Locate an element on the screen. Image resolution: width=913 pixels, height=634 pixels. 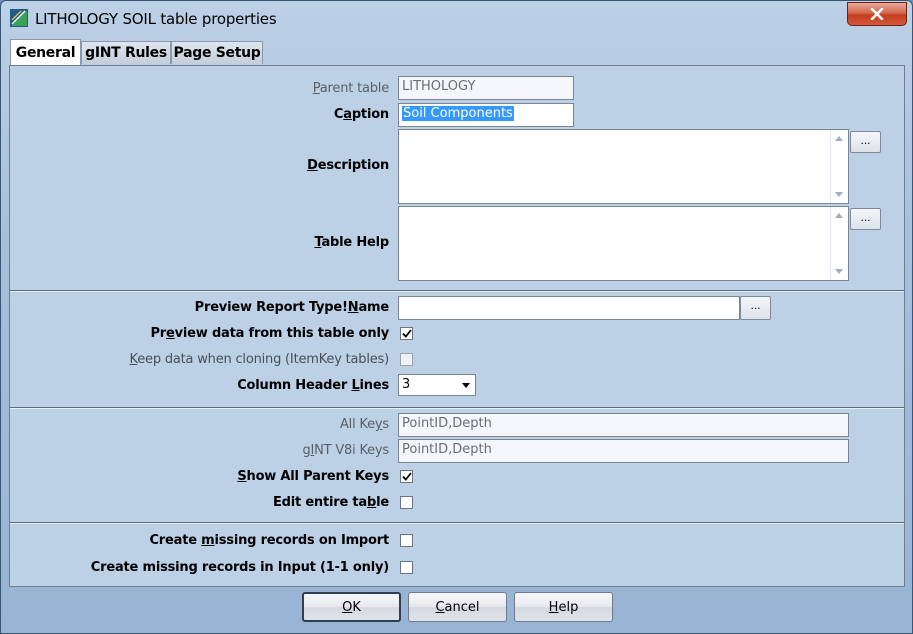
tab-strip: General gINT Rules Page Setup is located at coordinates (457, 52).